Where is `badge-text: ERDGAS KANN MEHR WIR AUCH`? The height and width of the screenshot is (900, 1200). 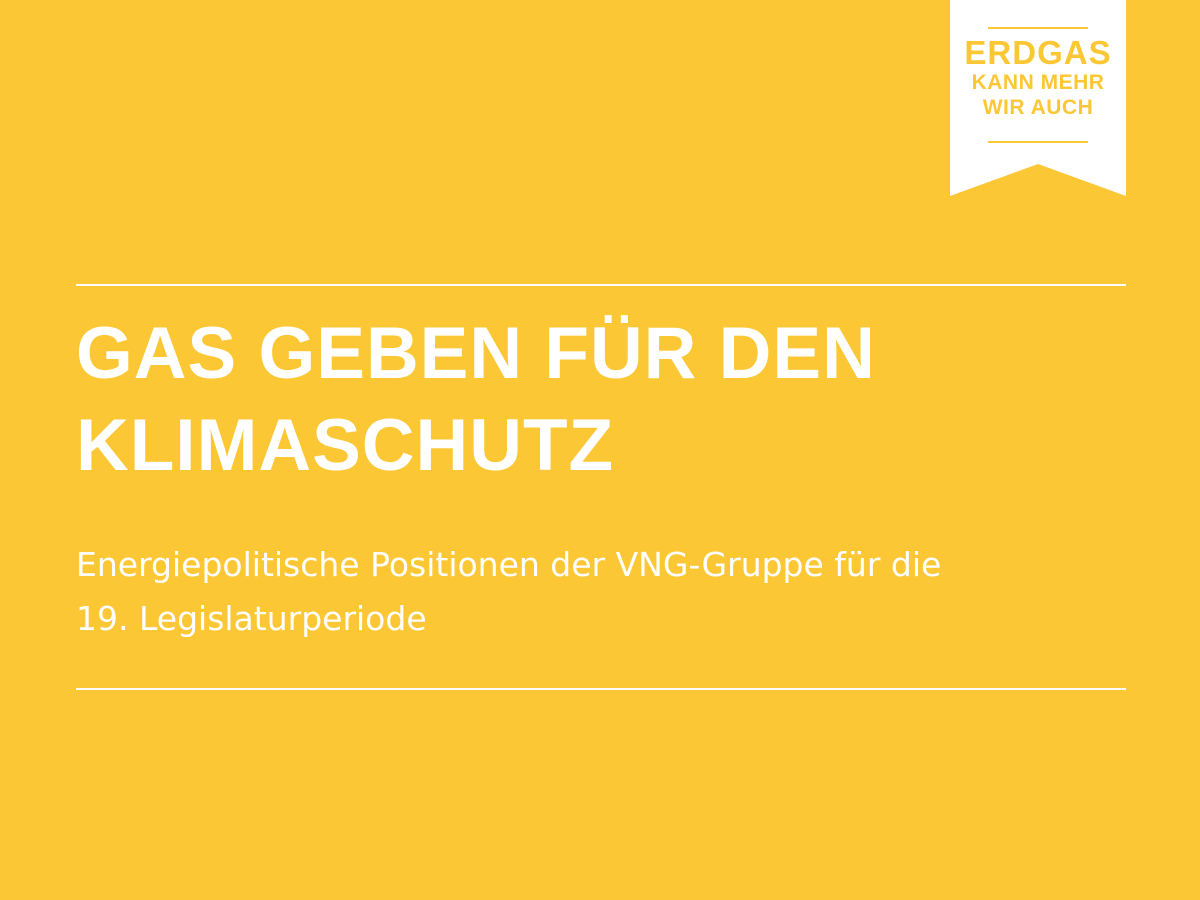 badge-text: ERDGAS KANN MEHR WIR AUCH is located at coordinates (1038, 78).